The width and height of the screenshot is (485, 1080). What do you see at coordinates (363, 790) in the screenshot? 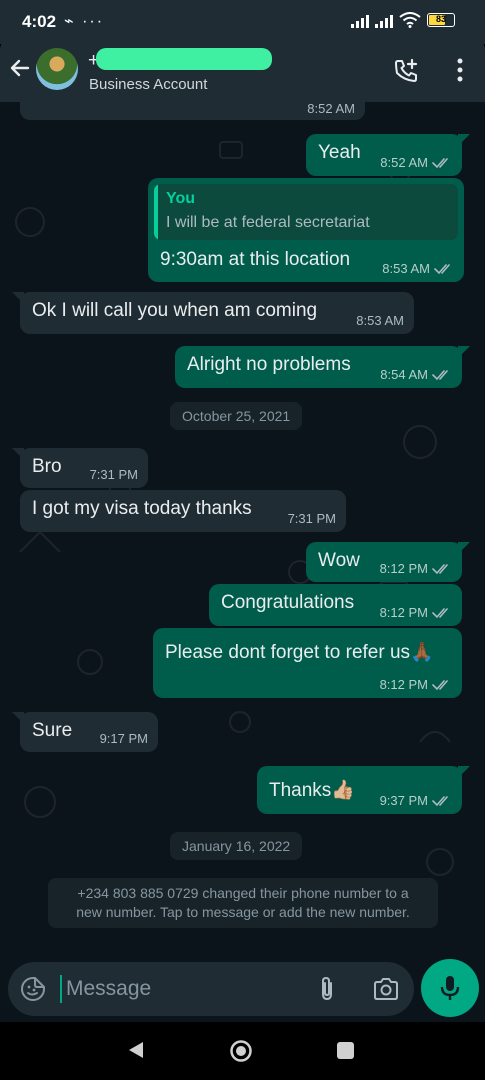
I see `message-bubble: Thanks👍🏼 9:37 PM` at bounding box center [363, 790].